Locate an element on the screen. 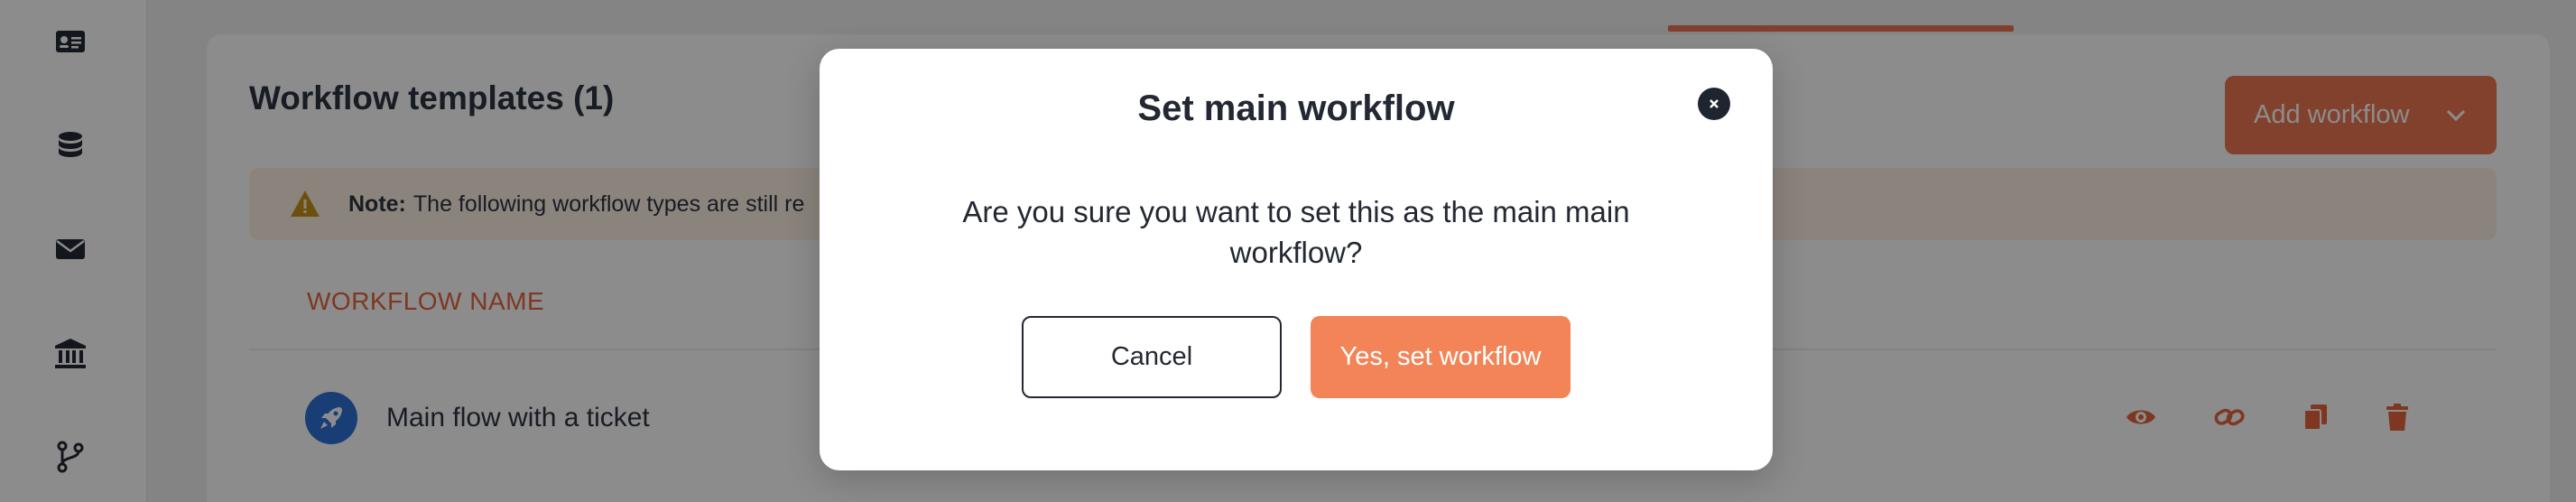  cancel-button: Cancel is located at coordinates (1152, 357).